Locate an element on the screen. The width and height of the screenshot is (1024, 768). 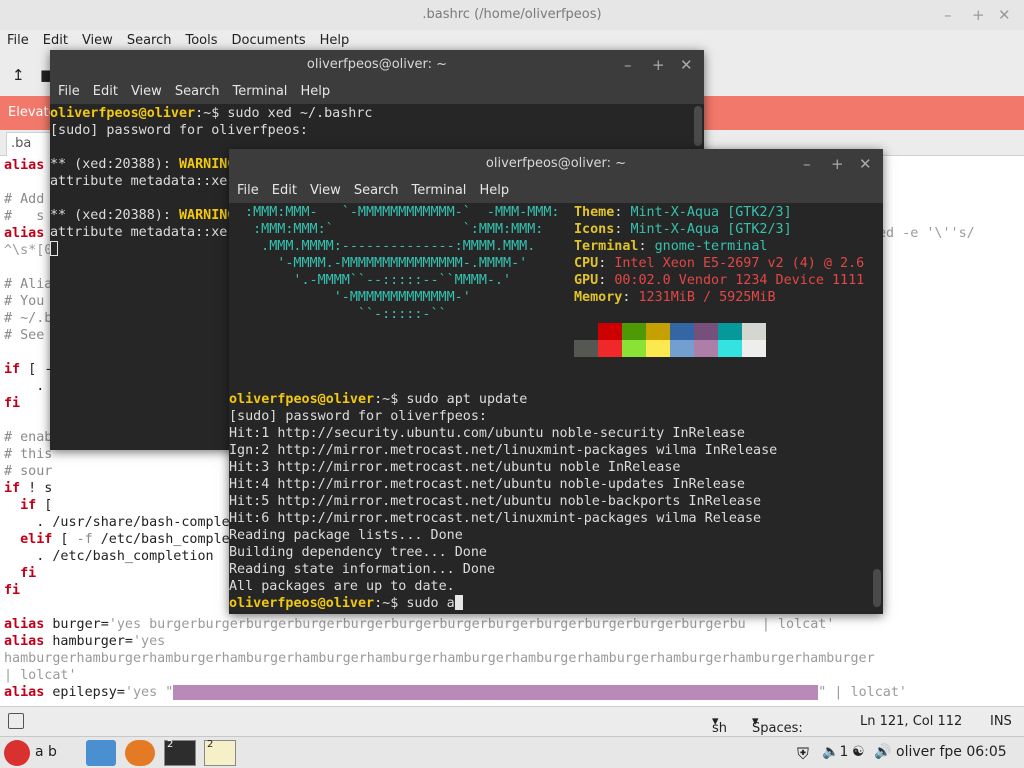
terminal2-menubar: File Edit View Search Terminal Help is located at coordinates (556, 191).